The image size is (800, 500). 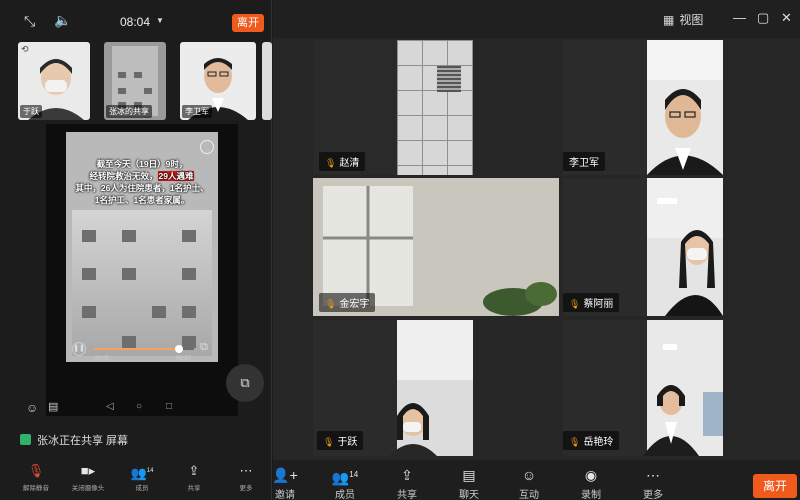 I want to click on participant-name: 🎙 蔡阿丽, so click(x=591, y=302).